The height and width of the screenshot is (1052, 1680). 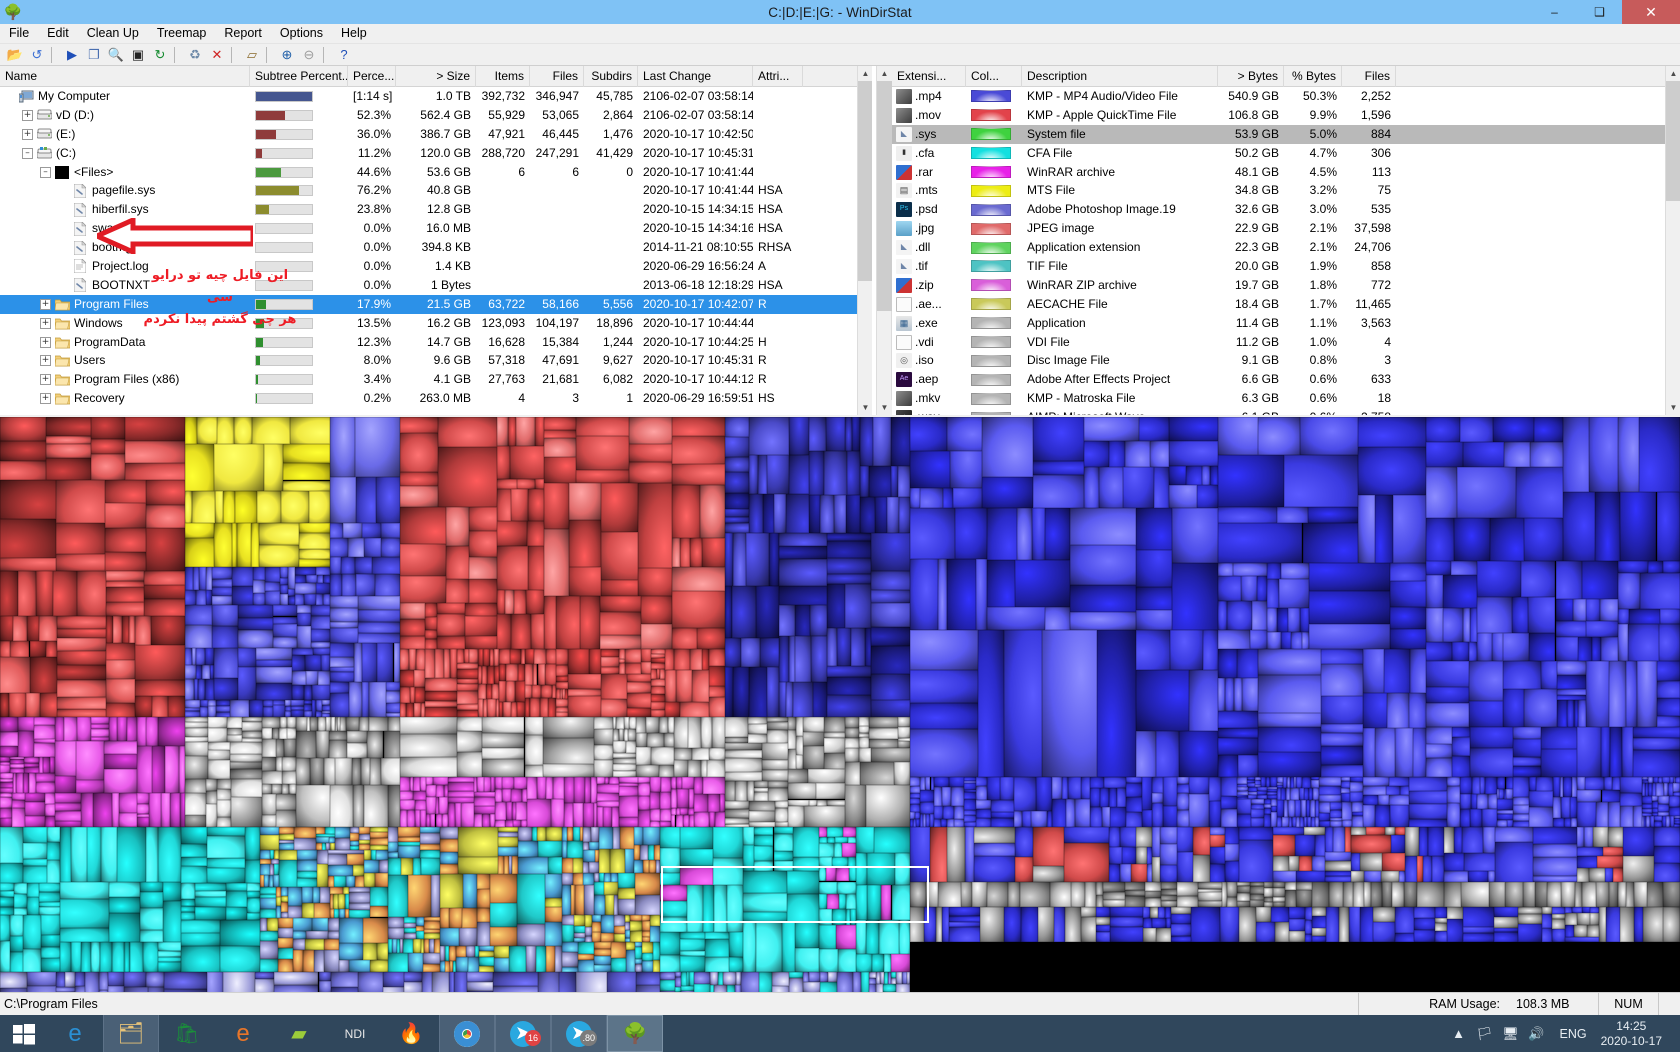 What do you see at coordinates (695, 76) in the screenshot?
I see `dir-column-header: Last Change` at bounding box center [695, 76].